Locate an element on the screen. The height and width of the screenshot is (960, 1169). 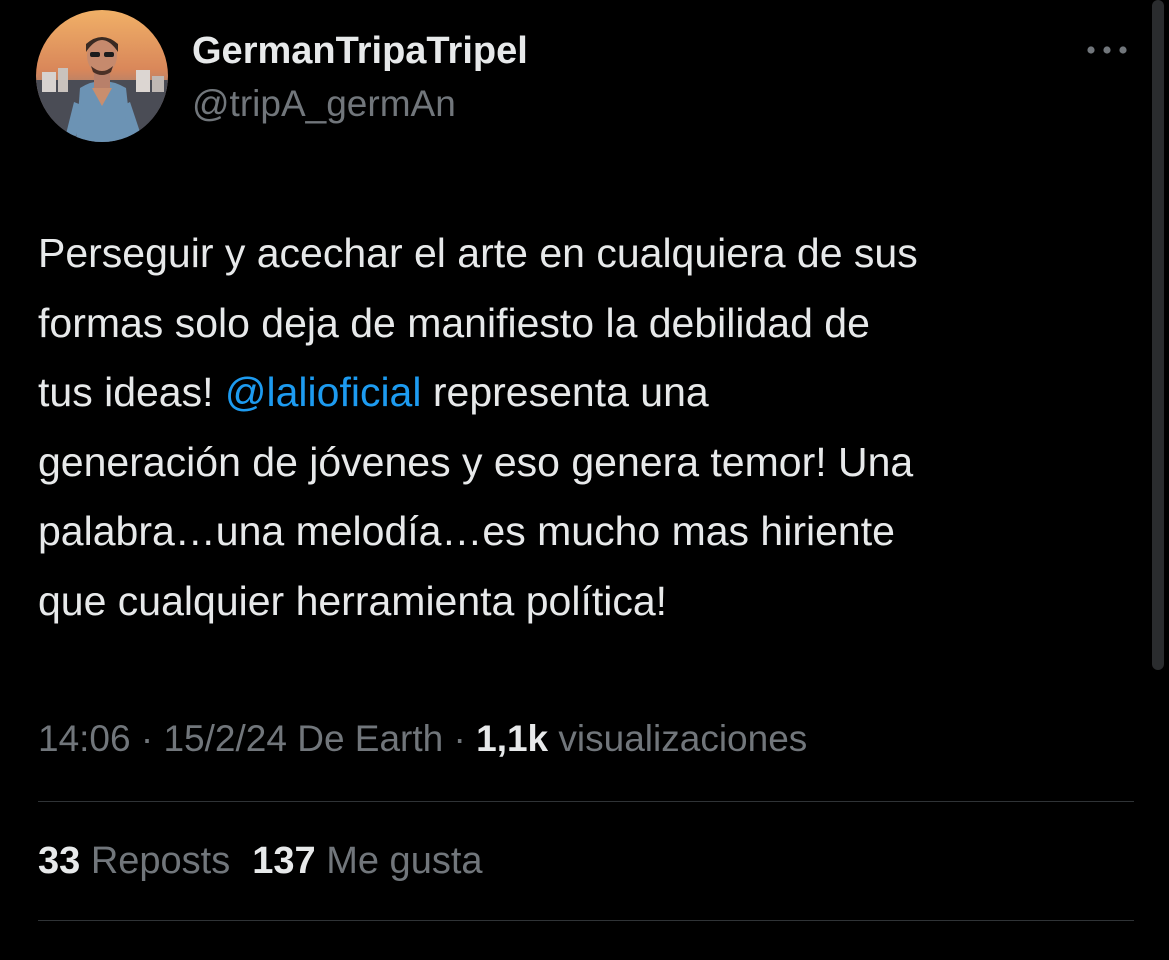
tweet-text-line: tus ideas! @lalioficial representa una is located at coordinates (588, 393).